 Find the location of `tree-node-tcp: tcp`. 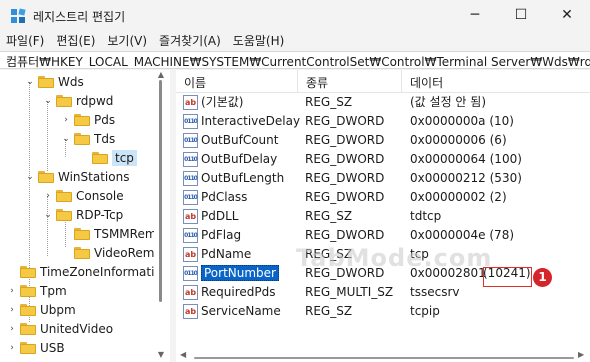

tree-node-tcp: tcp is located at coordinates (107, 157).